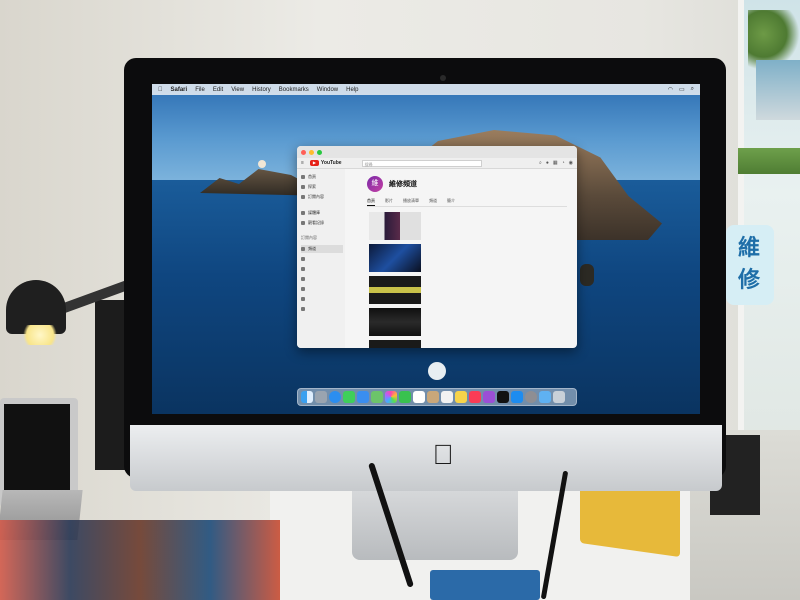 This screenshot has height=600, width=800. Describe the element at coordinates (309, 237) in the screenshot. I see `sidebar-section-title: 訂閱內容` at that location.